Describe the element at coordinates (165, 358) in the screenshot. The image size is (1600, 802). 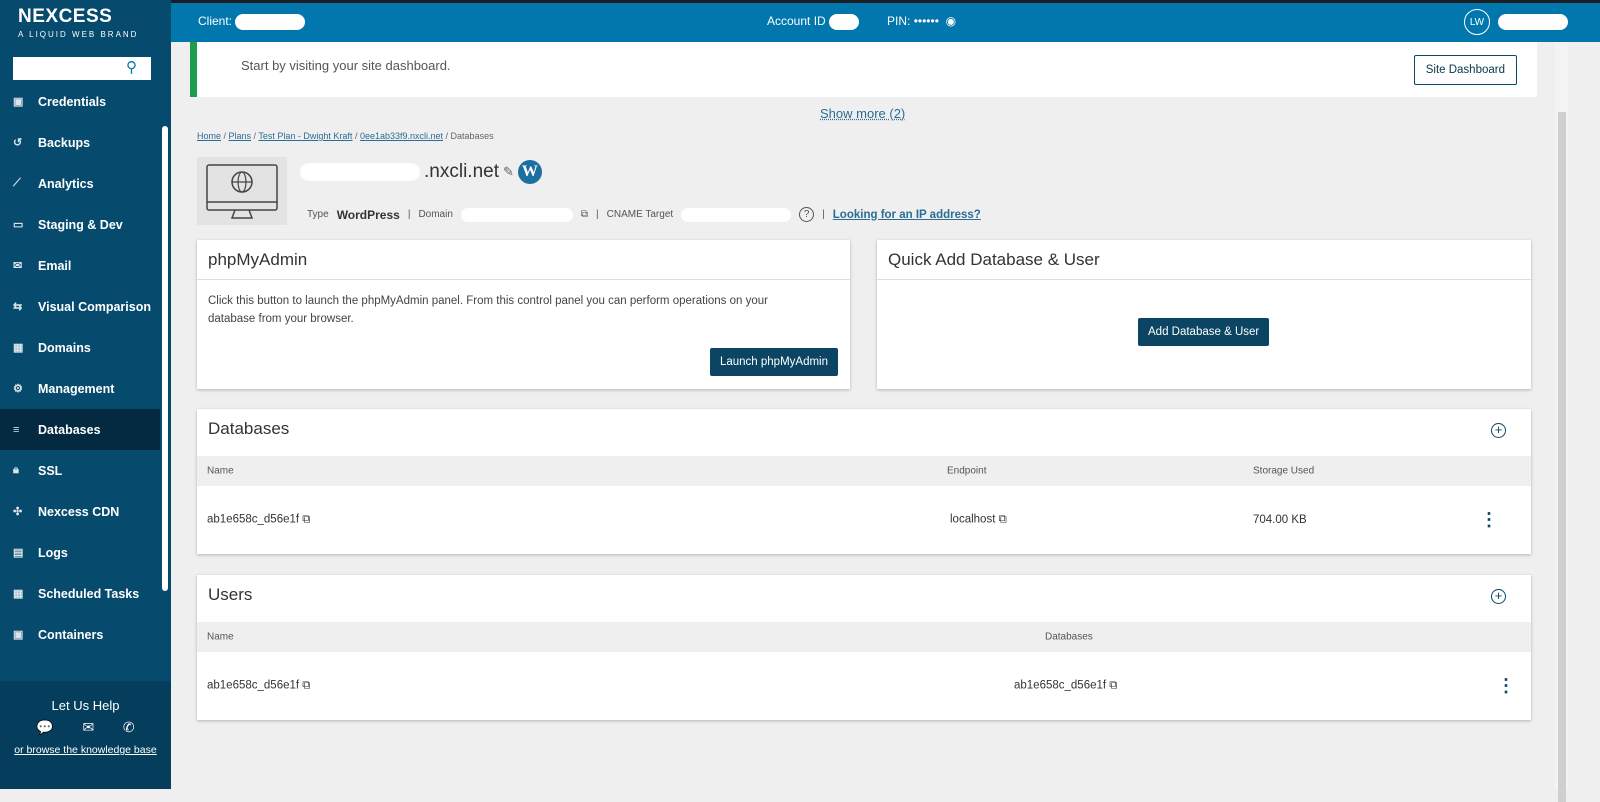
I see `sidebar-scrollbar` at that location.